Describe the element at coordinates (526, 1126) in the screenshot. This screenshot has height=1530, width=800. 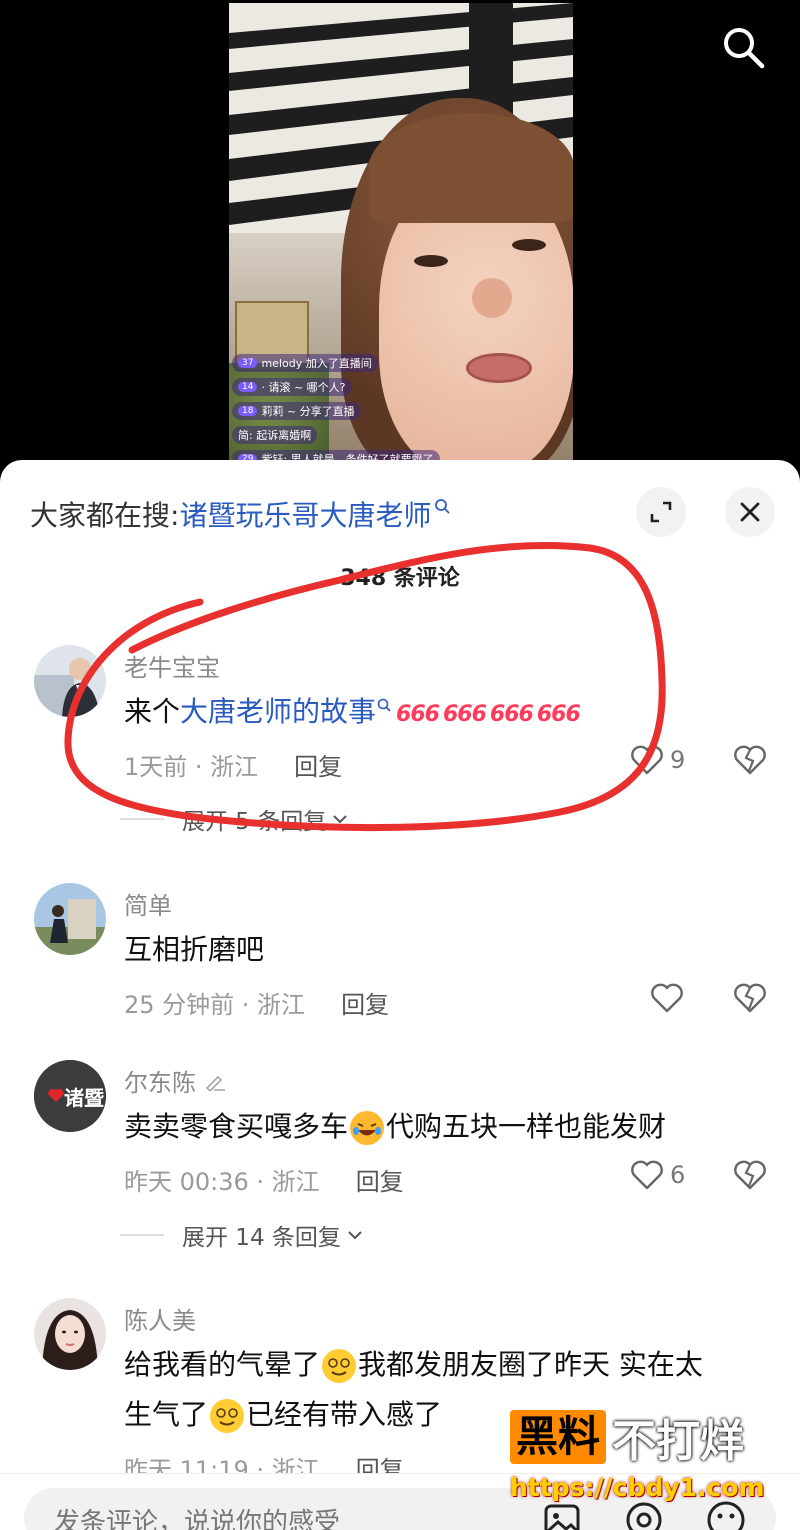
I see `comment-text-part: 代购五块一样也能发财` at that location.